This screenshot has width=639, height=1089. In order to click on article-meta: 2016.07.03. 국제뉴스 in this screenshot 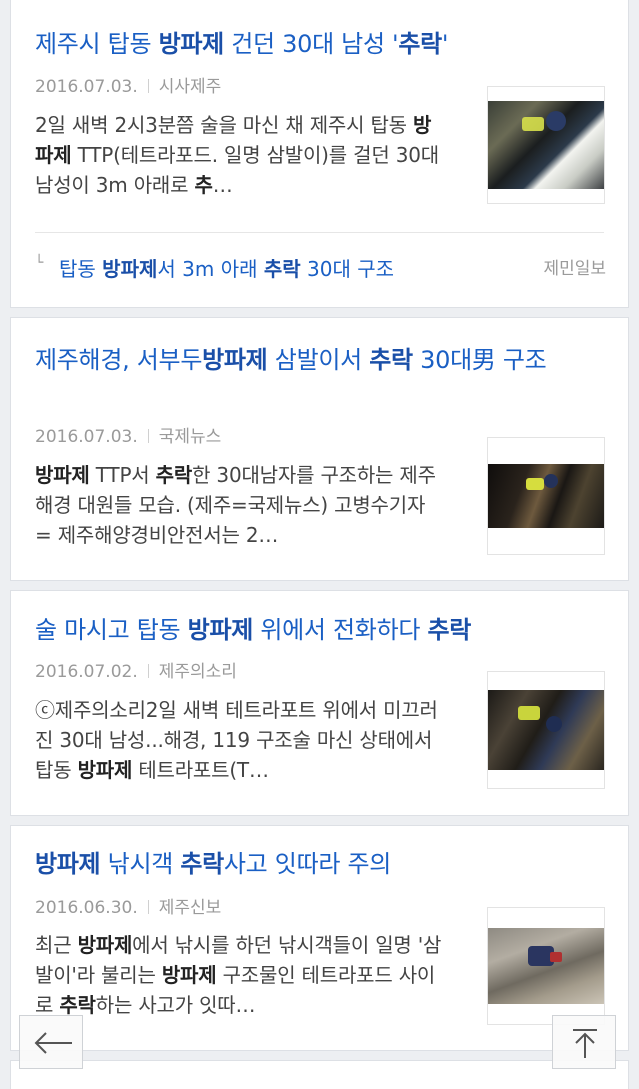, I will do `click(128, 437)`.